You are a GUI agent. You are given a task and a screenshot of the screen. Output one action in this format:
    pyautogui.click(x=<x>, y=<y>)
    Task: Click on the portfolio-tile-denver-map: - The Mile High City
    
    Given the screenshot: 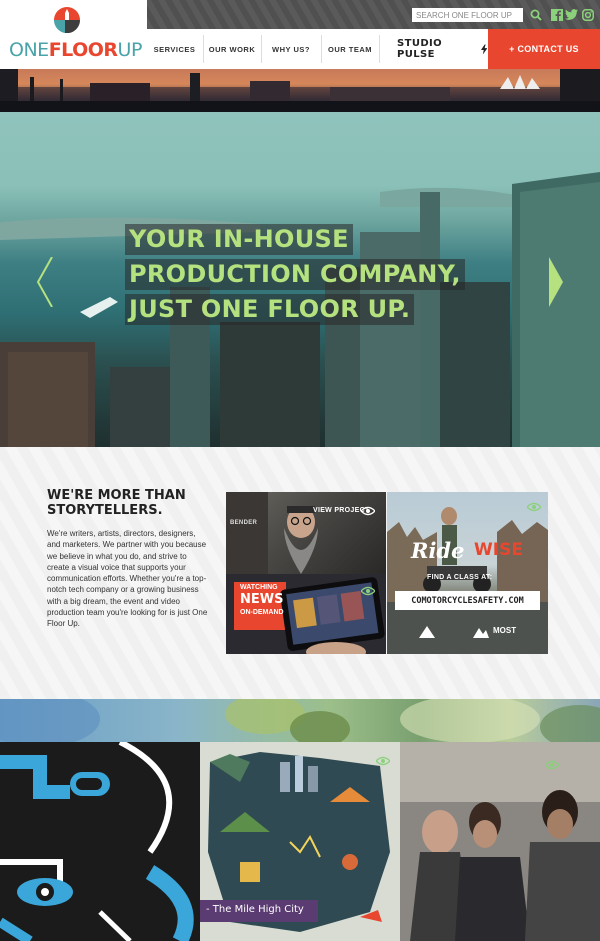 What is the action you would take?
    pyautogui.click(x=300, y=841)
    